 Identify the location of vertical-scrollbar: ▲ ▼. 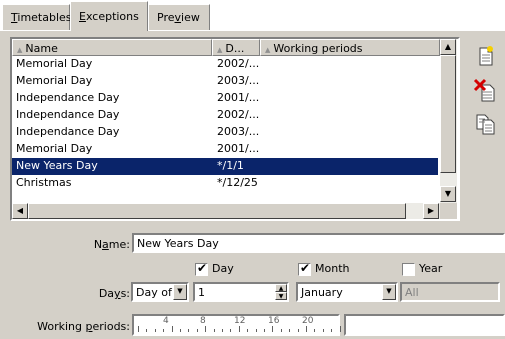
(448, 121).